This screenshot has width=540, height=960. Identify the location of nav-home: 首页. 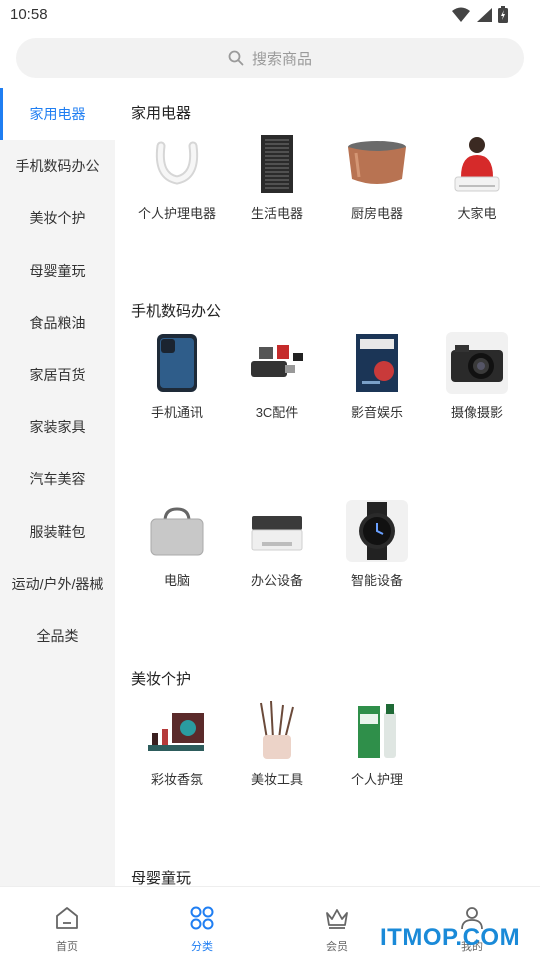
(67, 923).